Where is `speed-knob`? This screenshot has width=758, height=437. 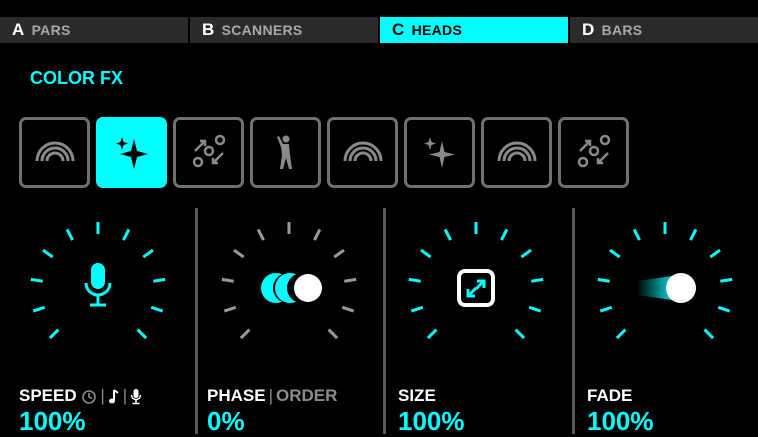 speed-knob is located at coordinates (97, 292).